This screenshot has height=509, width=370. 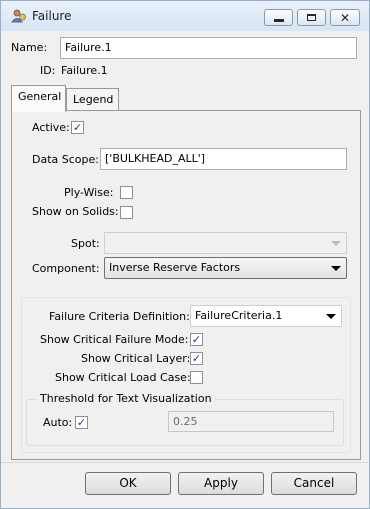 I want to click on active-label: Active:, so click(x=51, y=127).